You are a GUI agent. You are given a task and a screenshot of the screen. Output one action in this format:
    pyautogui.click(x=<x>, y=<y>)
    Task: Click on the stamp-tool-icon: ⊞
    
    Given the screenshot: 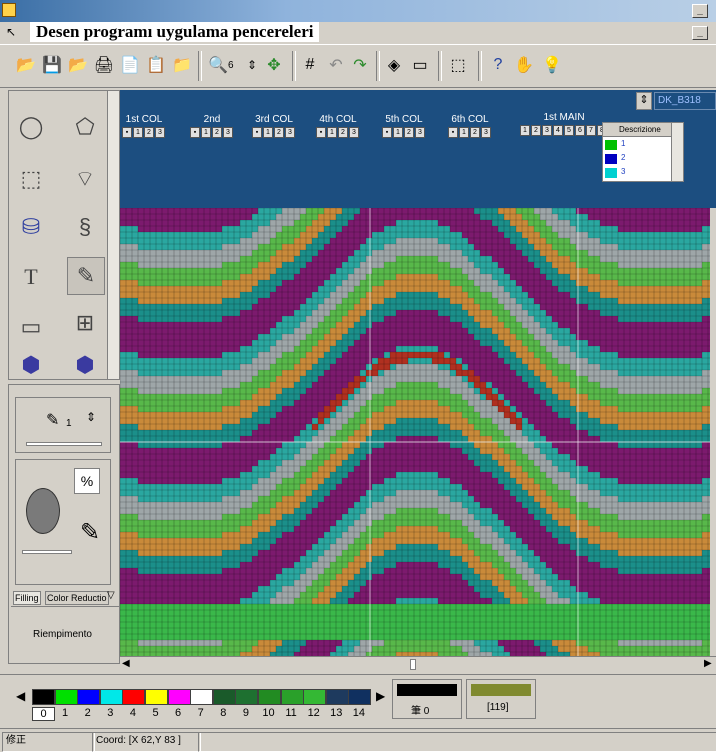 What is the action you would take?
    pyautogui.click(x=85, y=323)
    